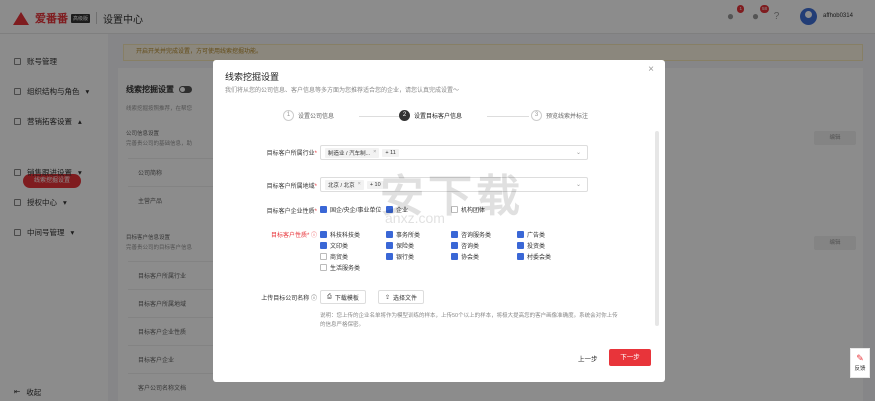 The image size is (875, 401). I want to click on option-label: 保险类, so click(405, 247).